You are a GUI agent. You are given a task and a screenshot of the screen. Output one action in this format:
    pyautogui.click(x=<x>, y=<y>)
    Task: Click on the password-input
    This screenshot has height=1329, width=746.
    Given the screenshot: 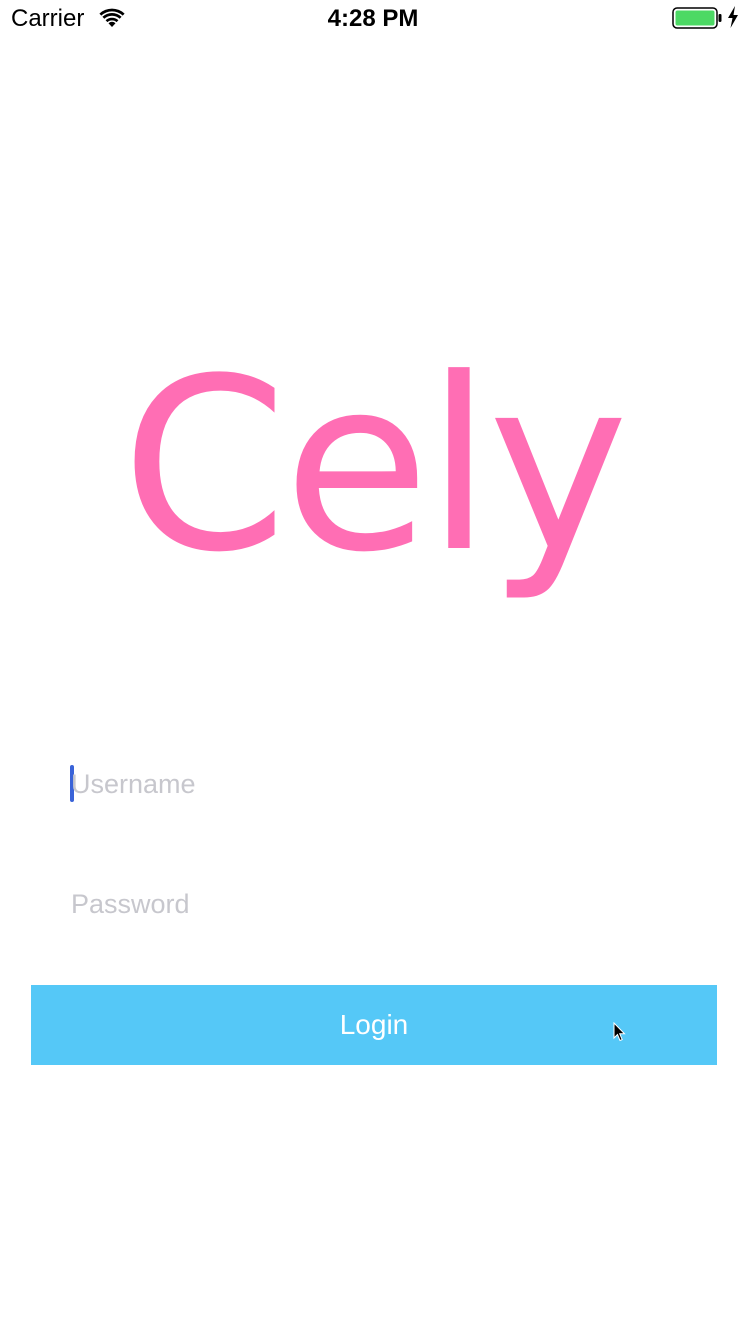 What is the action you would take?
    pyautogui.click(x=391, y=904)
    